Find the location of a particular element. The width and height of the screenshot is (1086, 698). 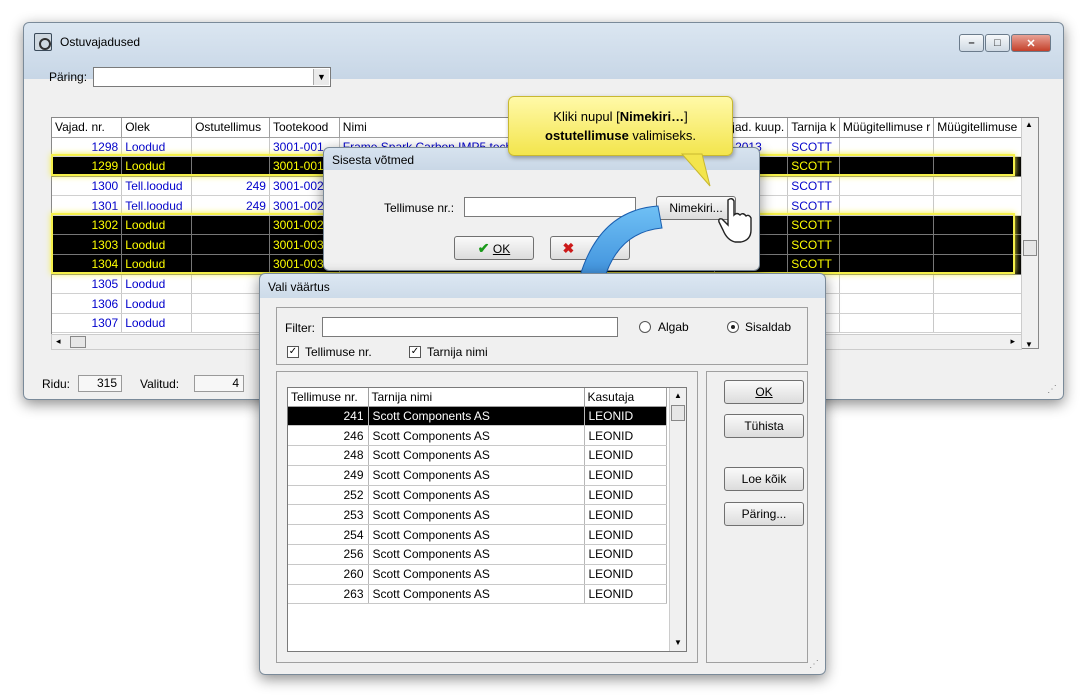

list-cell: 246 is located at coordinates (328, 436).